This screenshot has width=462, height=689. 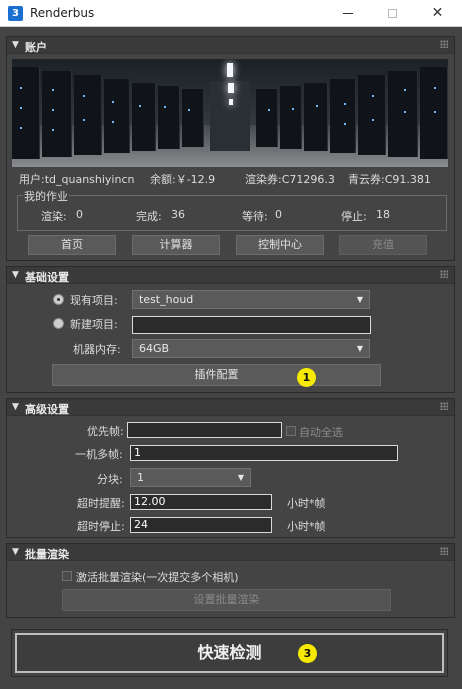 I want to click on new-project-input, so click(x=251, y=325).